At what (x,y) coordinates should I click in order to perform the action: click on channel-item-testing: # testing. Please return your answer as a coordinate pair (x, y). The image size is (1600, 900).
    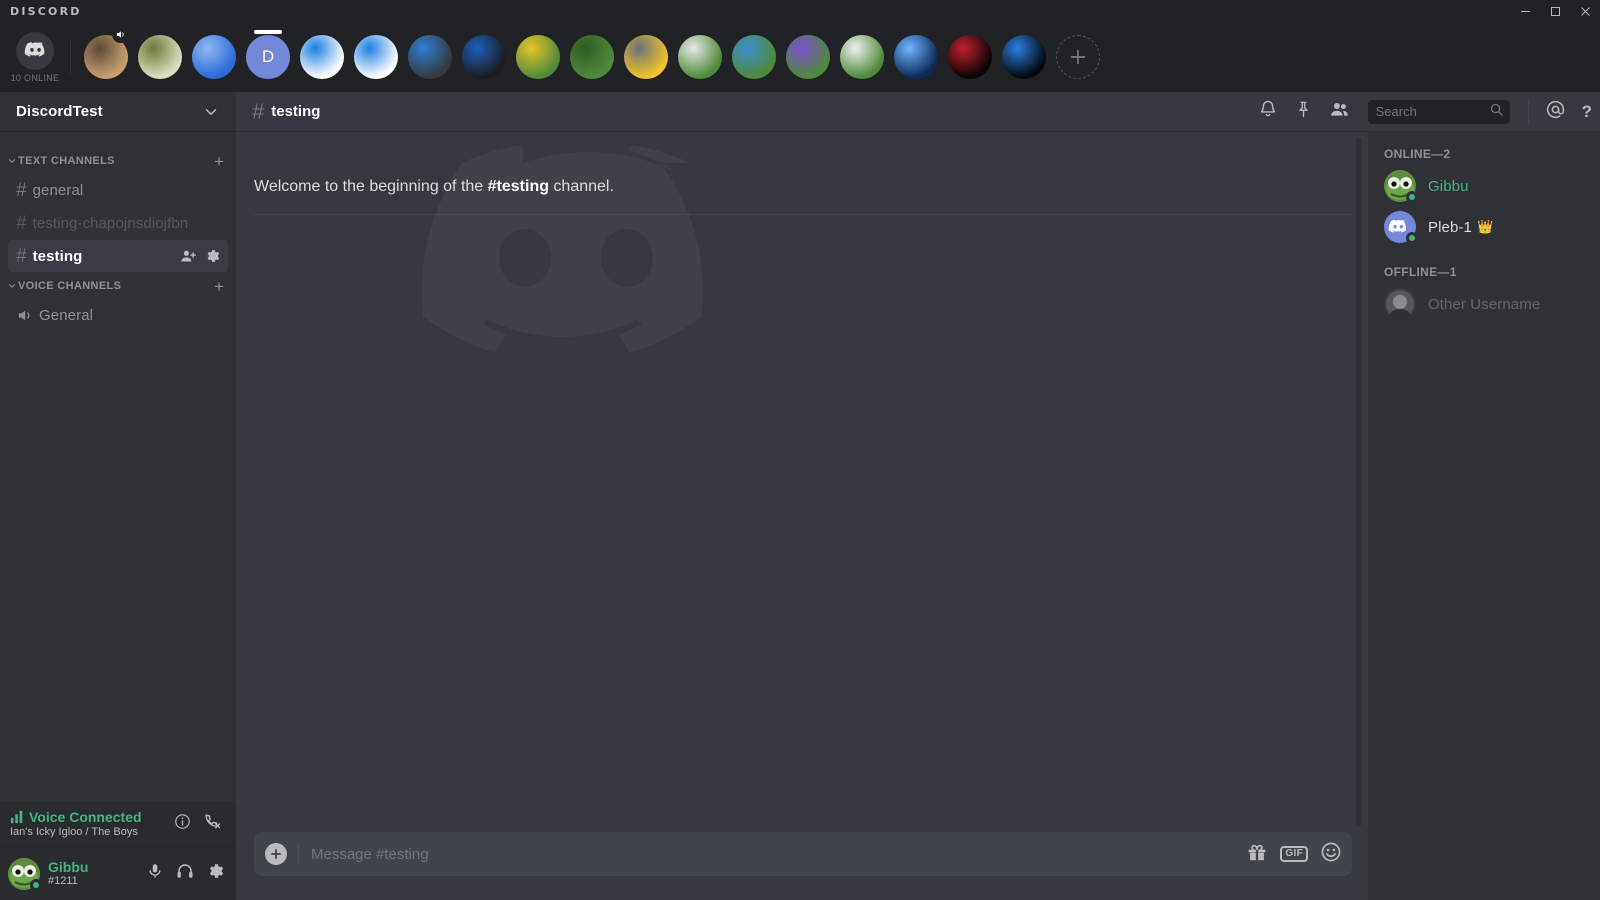
    Looking at the image, I should click on (118, 256).